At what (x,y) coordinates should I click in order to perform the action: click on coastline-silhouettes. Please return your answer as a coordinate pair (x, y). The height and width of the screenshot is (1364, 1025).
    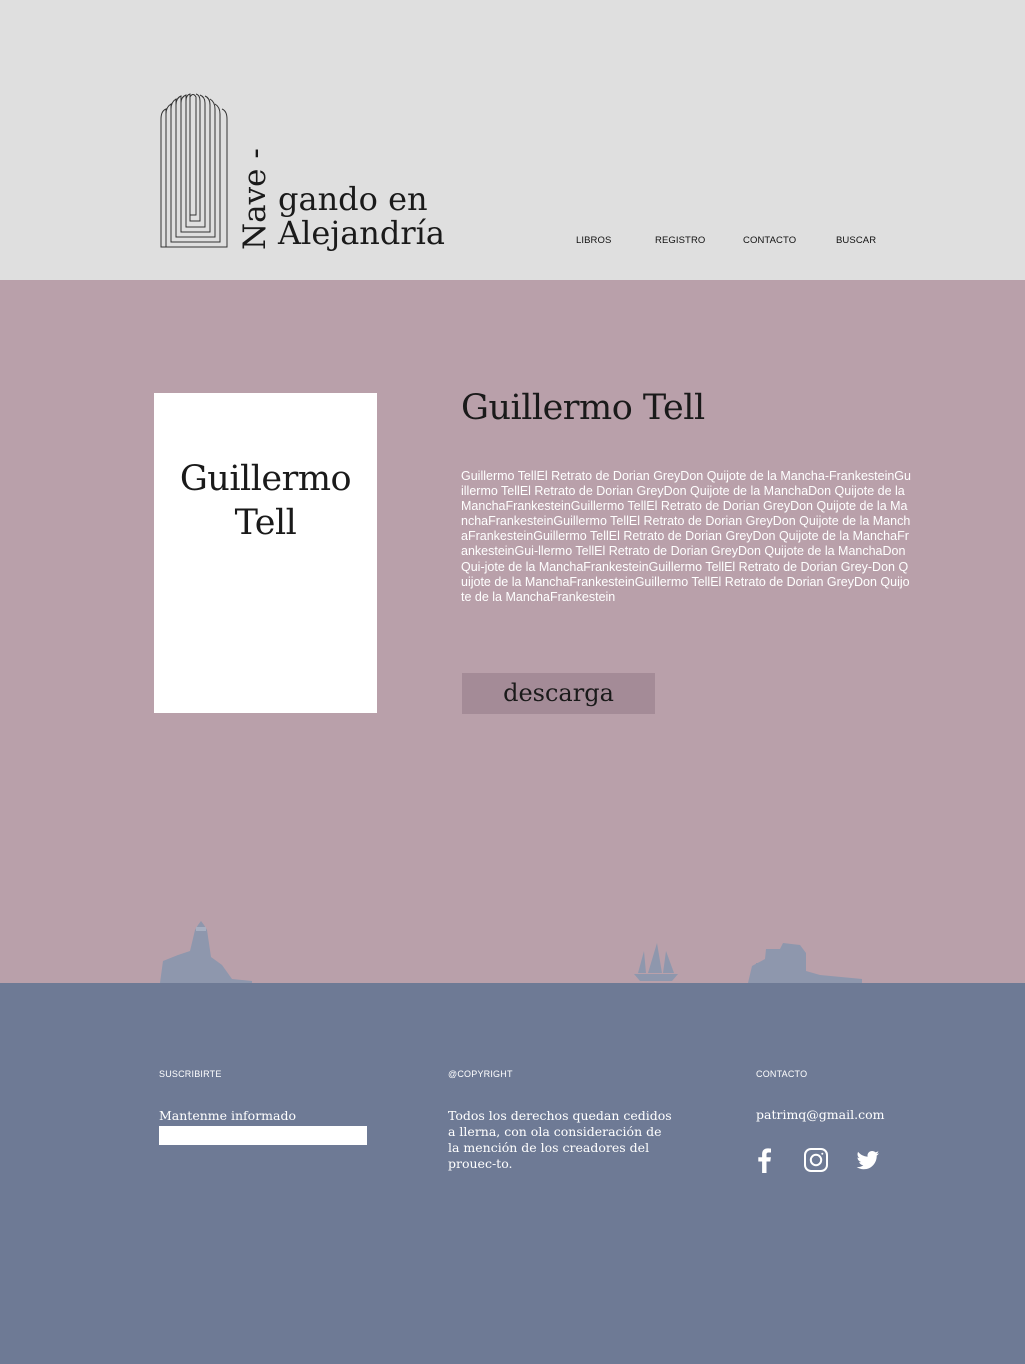
    Looking at the image, I should click on (511, 952).